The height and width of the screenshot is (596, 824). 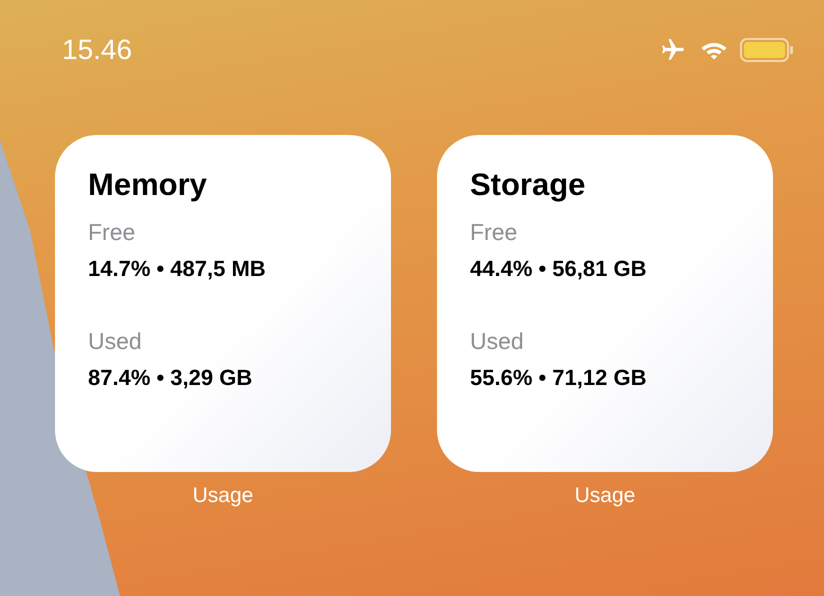 What do you see at coordinates (767, 50) in the screenshot?
I see `battery-icon` at bounding box center [767, 50].